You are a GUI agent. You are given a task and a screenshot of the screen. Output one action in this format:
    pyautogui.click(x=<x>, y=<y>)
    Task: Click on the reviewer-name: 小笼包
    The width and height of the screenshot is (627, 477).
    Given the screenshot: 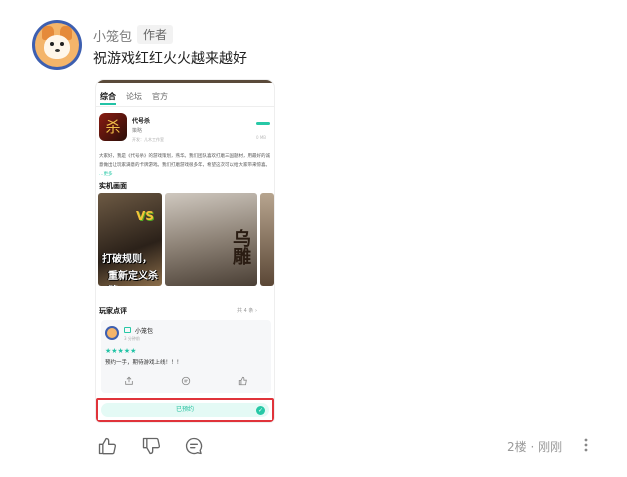 What is the action you would take?
    pyautogui.click(x=144, y=331)
    